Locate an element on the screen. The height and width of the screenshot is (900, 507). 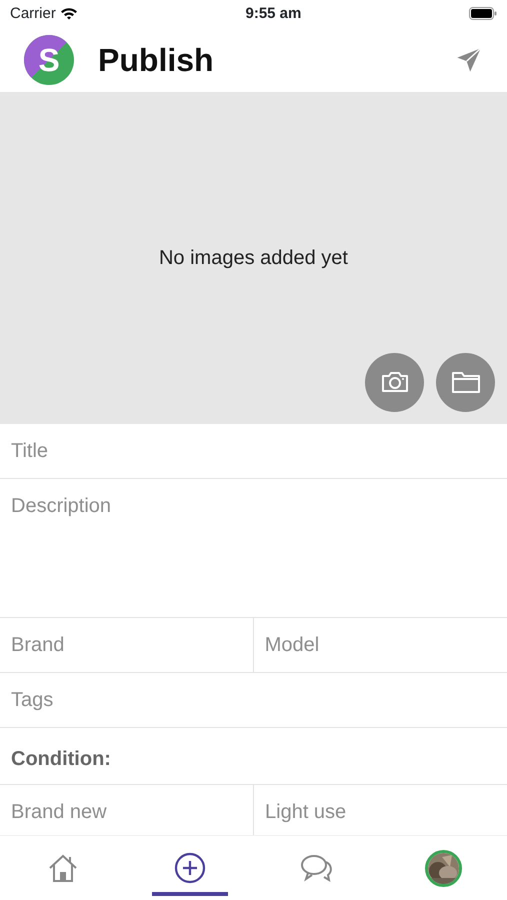
page-title: Publish is located at coordinates (156, 60).